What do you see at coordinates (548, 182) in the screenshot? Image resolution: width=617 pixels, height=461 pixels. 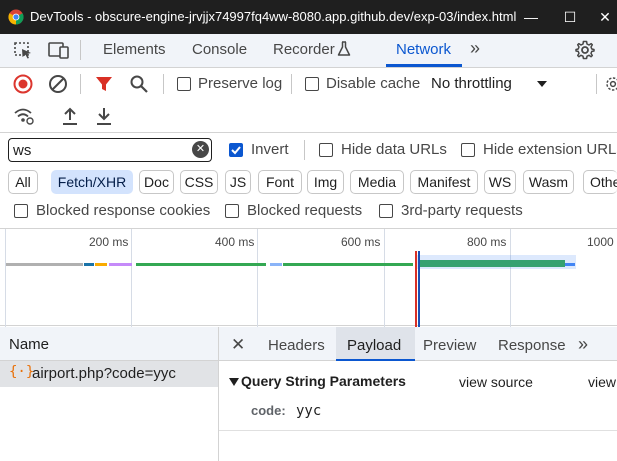 I see `type-filter-wasm: Wasm` at bounding box center [548, 182].